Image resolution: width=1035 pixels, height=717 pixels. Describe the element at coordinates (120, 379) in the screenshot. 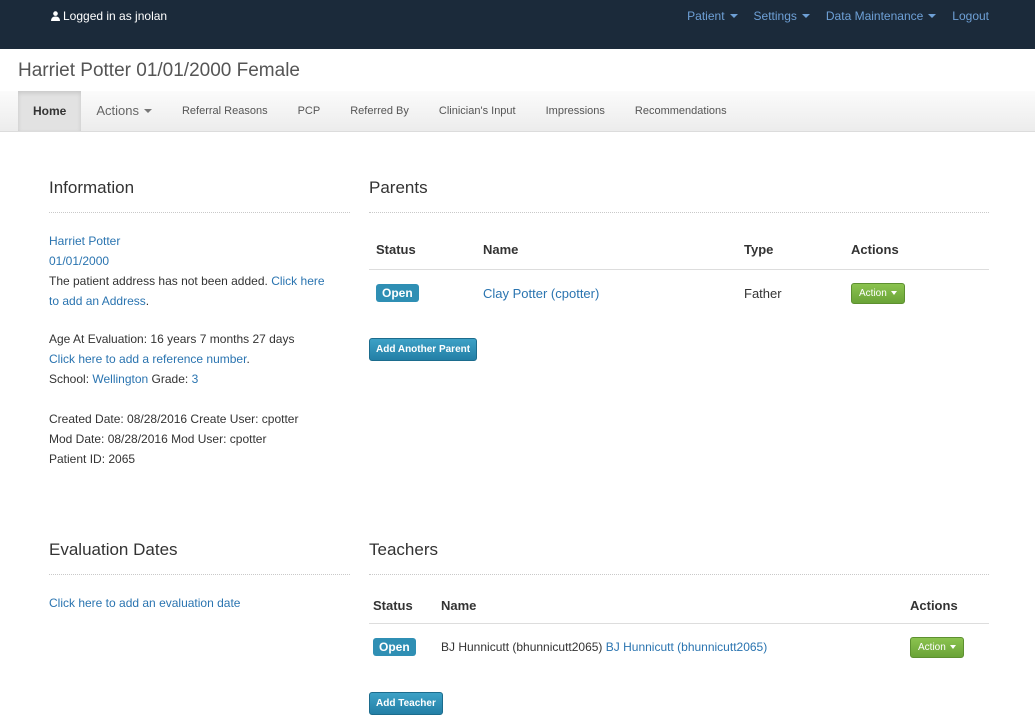

I see `school-link: Wellington` at that location.